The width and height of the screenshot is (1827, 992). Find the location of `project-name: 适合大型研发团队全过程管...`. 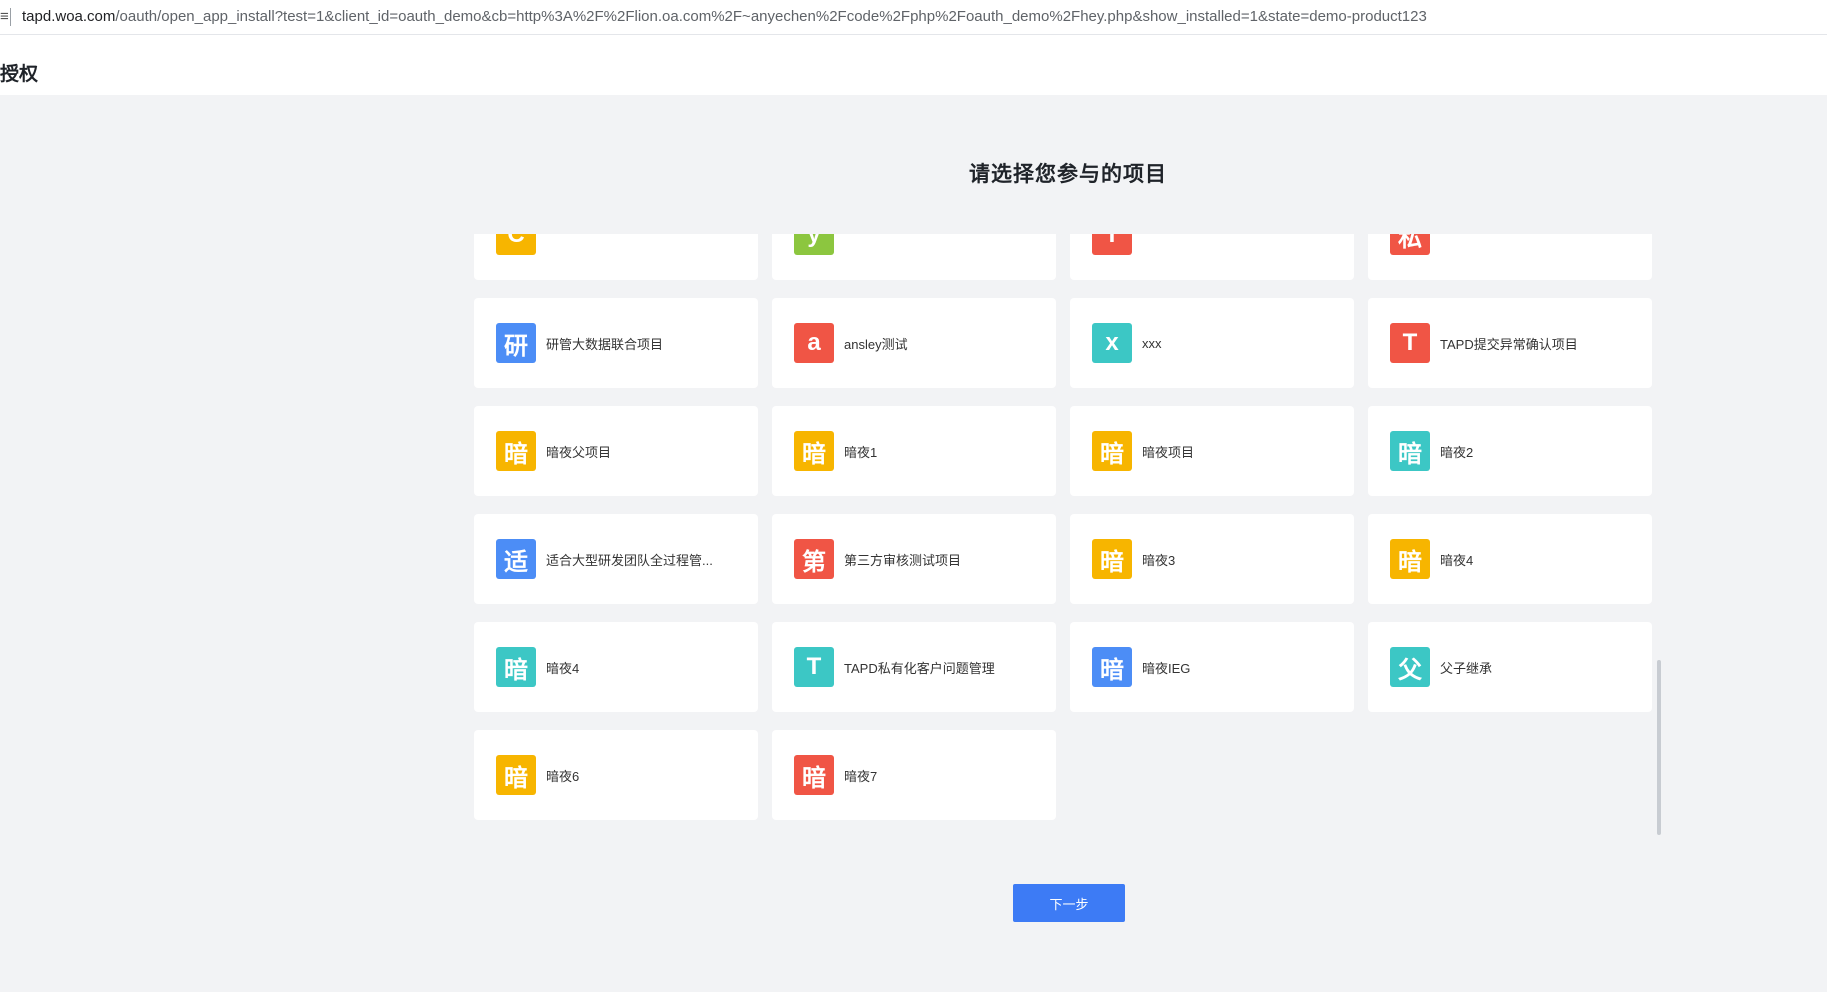

project-name: 适合大型研发团队全过程管... is located at coordinates (629, 560).